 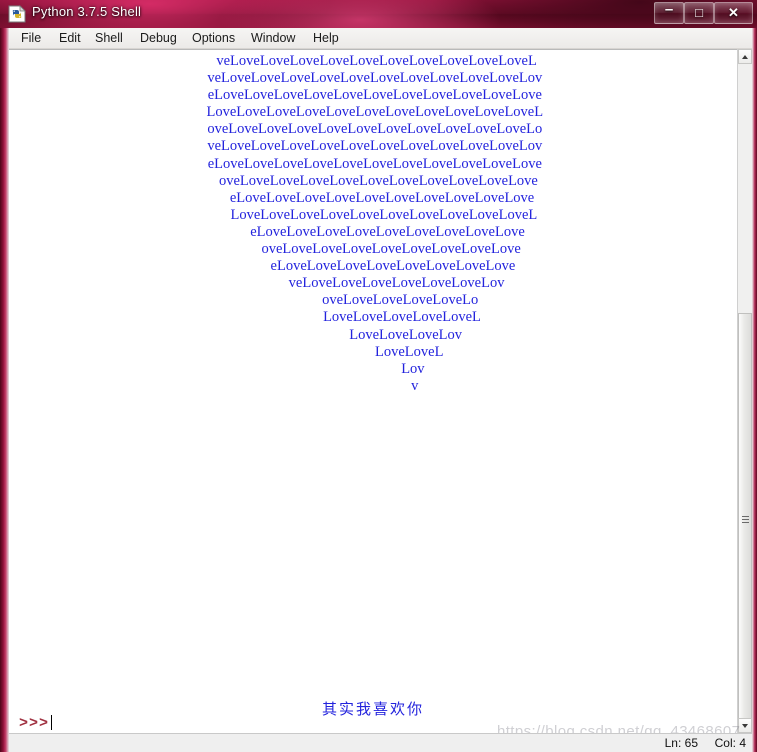 I want to click on vertical-scrollbar, so click(x=744, y=391).